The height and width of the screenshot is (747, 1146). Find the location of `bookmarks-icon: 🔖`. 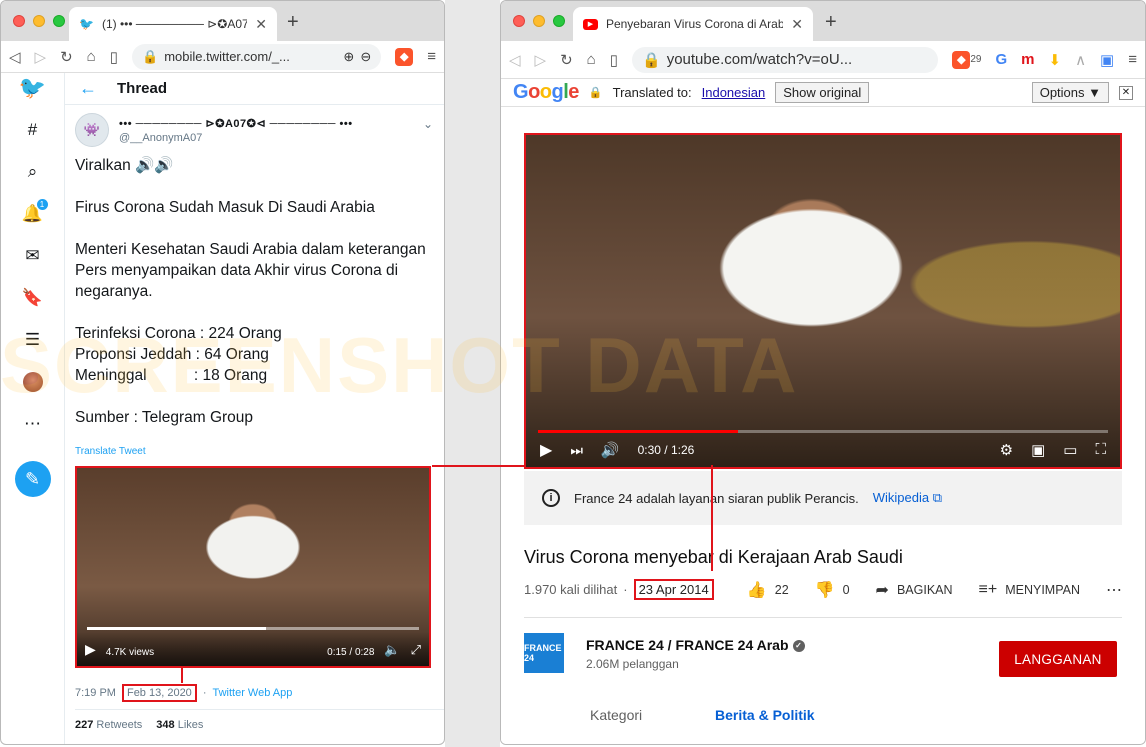

bookmarks-icon: 🔖 is located at coordinates (33, 298).